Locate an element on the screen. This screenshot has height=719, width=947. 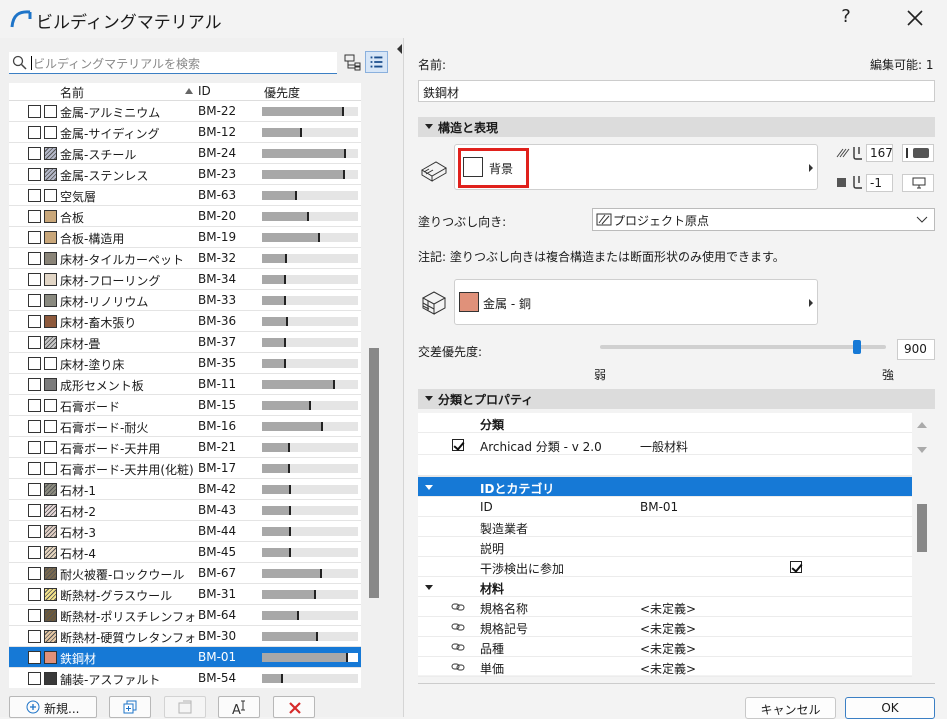
cut-fill-button: 背景 is located at coordinates (636, 167).